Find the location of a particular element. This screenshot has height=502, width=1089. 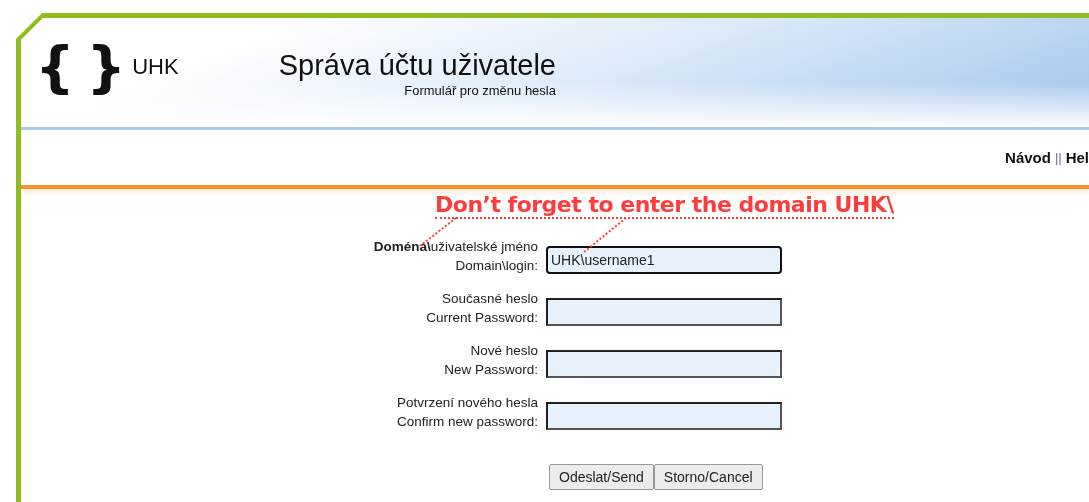

field-label: Current Password: is located at coordinates (482, 318).